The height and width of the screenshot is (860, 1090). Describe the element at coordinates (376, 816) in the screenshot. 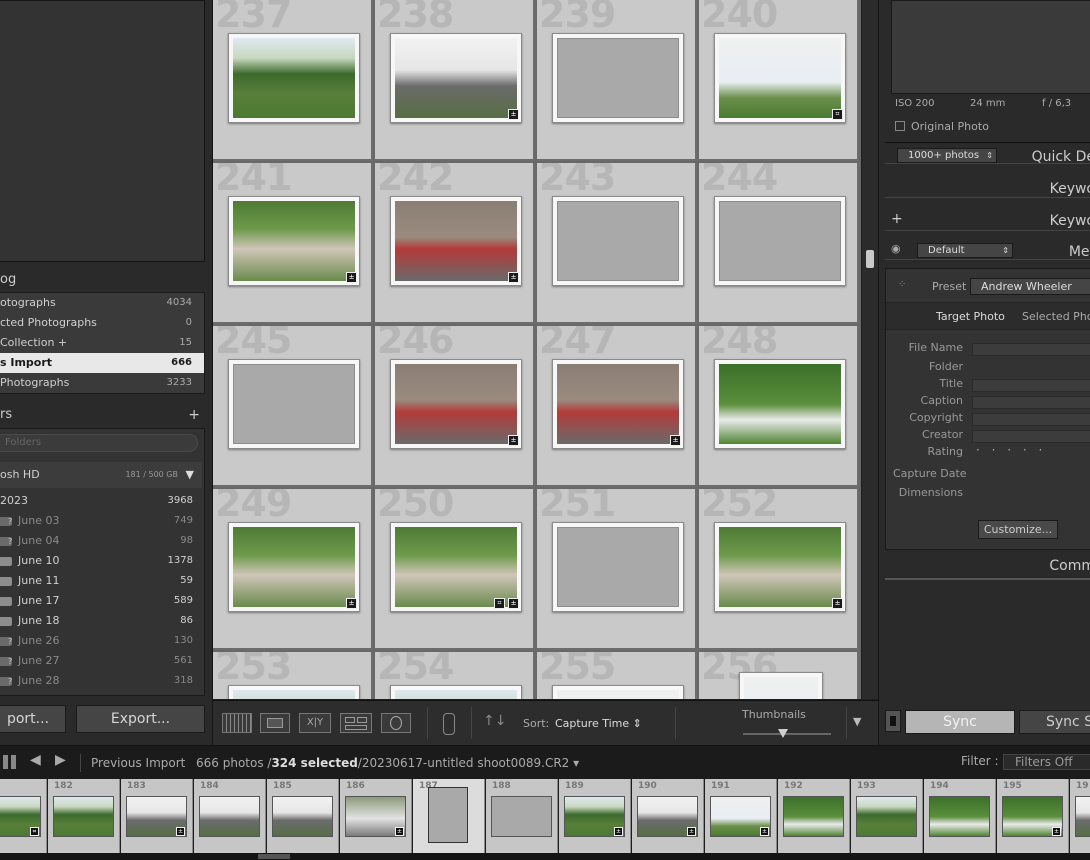

I see `filmstrip-cell: 186 ±` at that location.